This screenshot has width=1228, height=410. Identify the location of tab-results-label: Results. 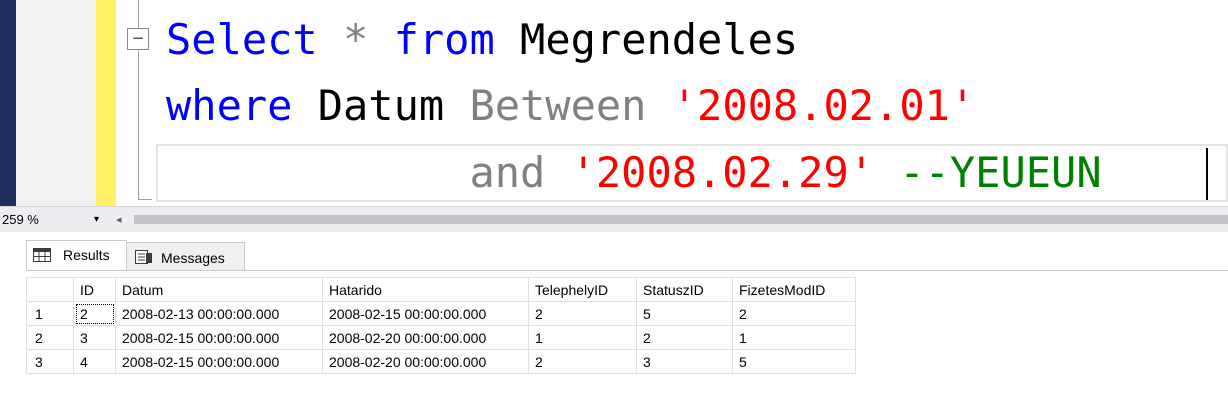
(86, 255).